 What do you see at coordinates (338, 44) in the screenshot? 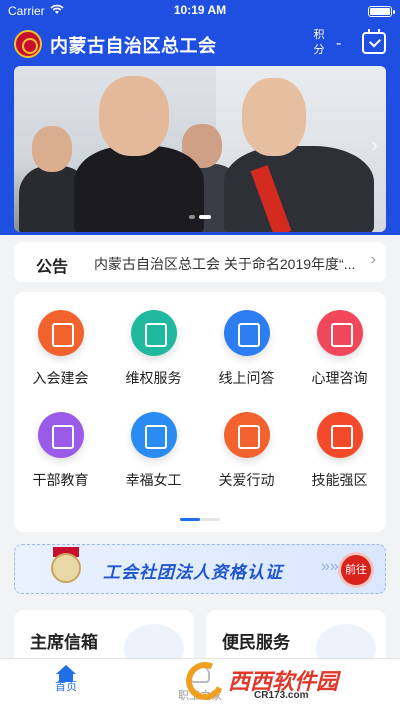
I see `points-value: -` at bounding box center [338, 44].